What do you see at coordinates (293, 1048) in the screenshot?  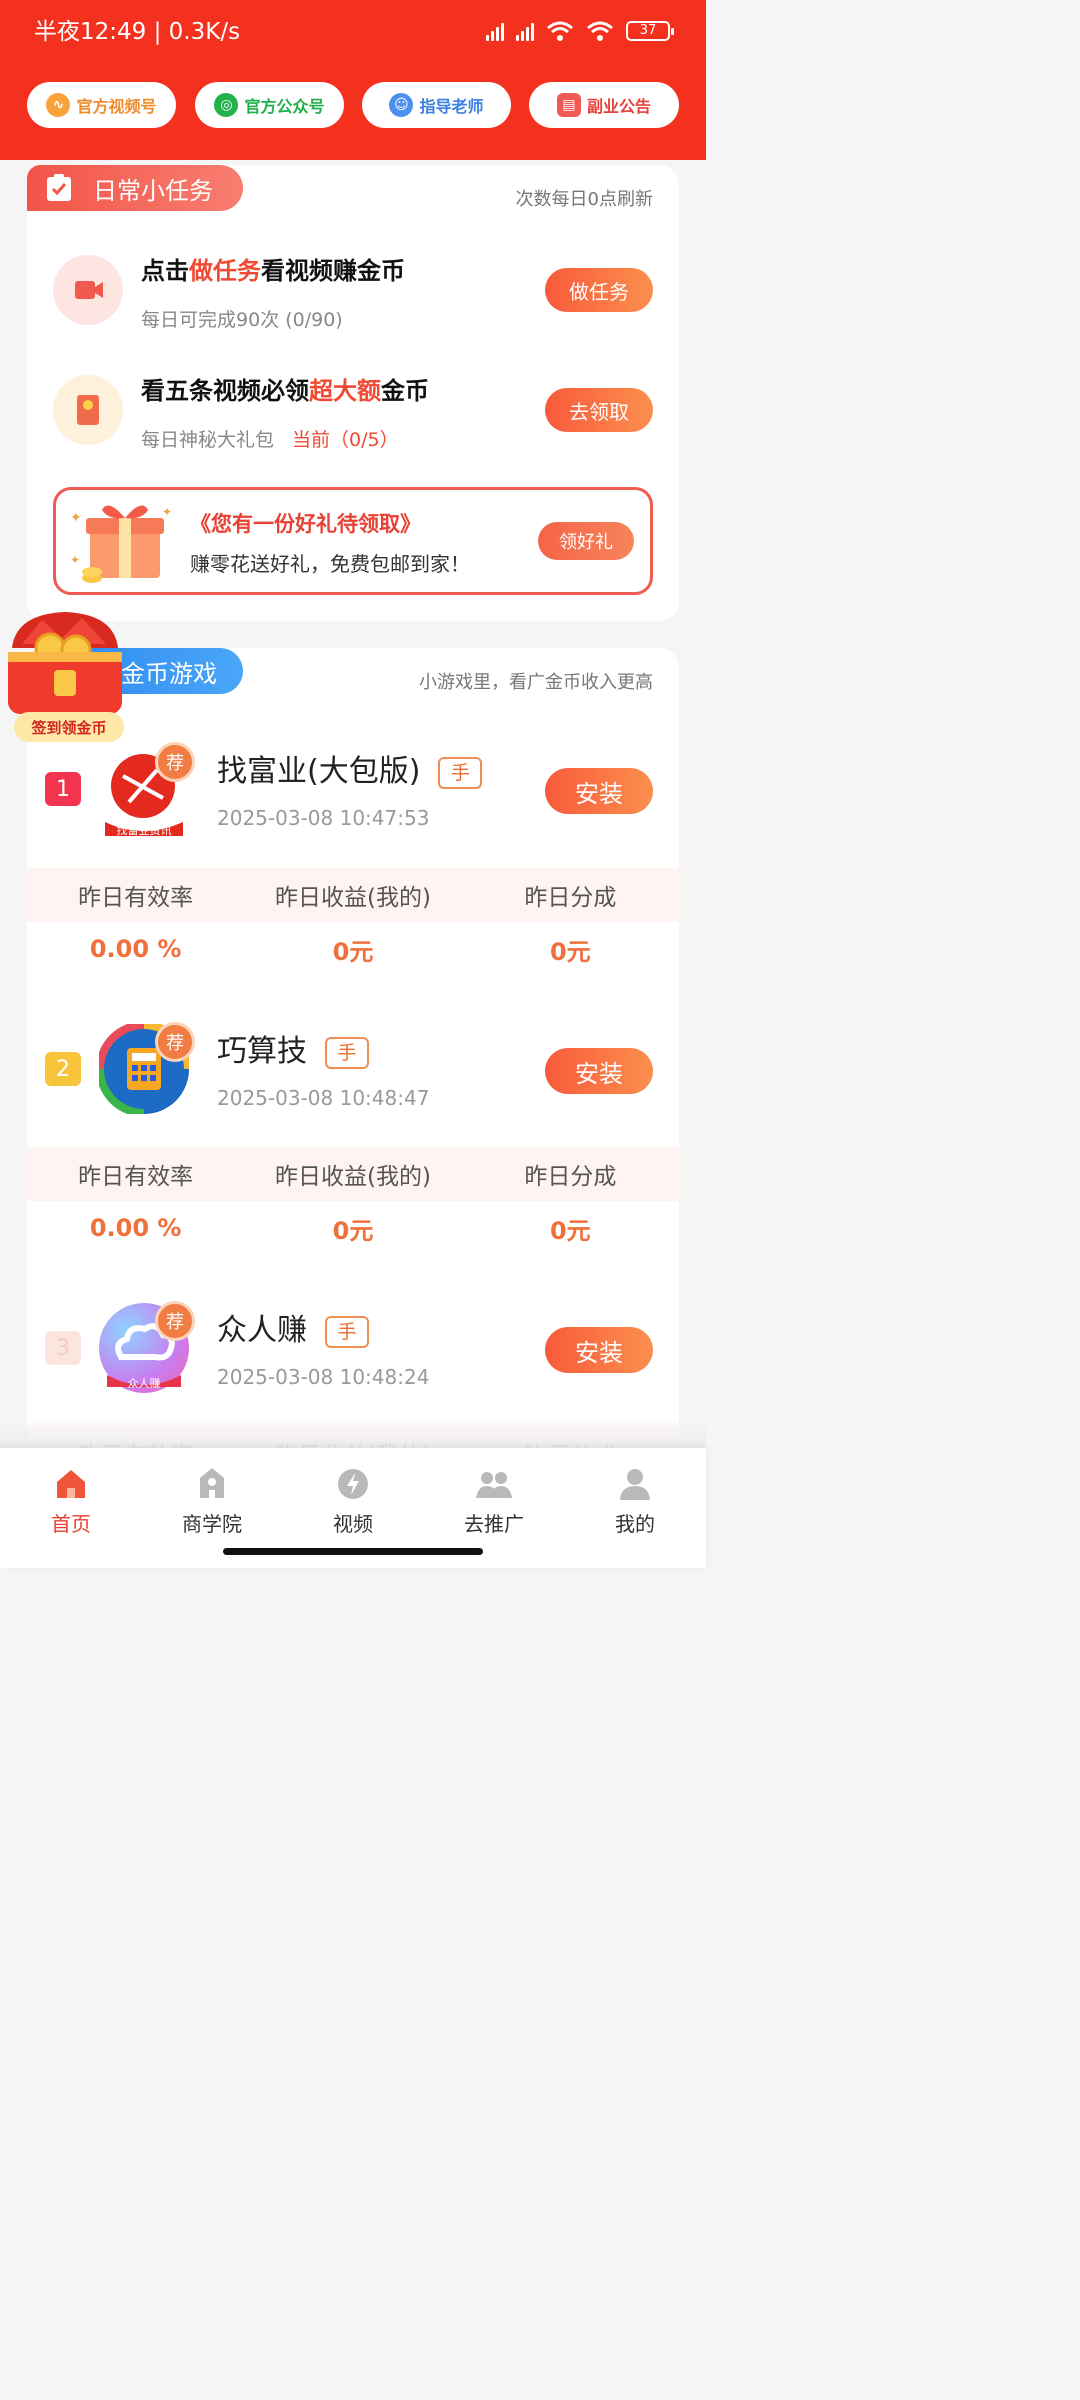 I see `game-name: 巧算技手` at bounding box center [293, 1048].